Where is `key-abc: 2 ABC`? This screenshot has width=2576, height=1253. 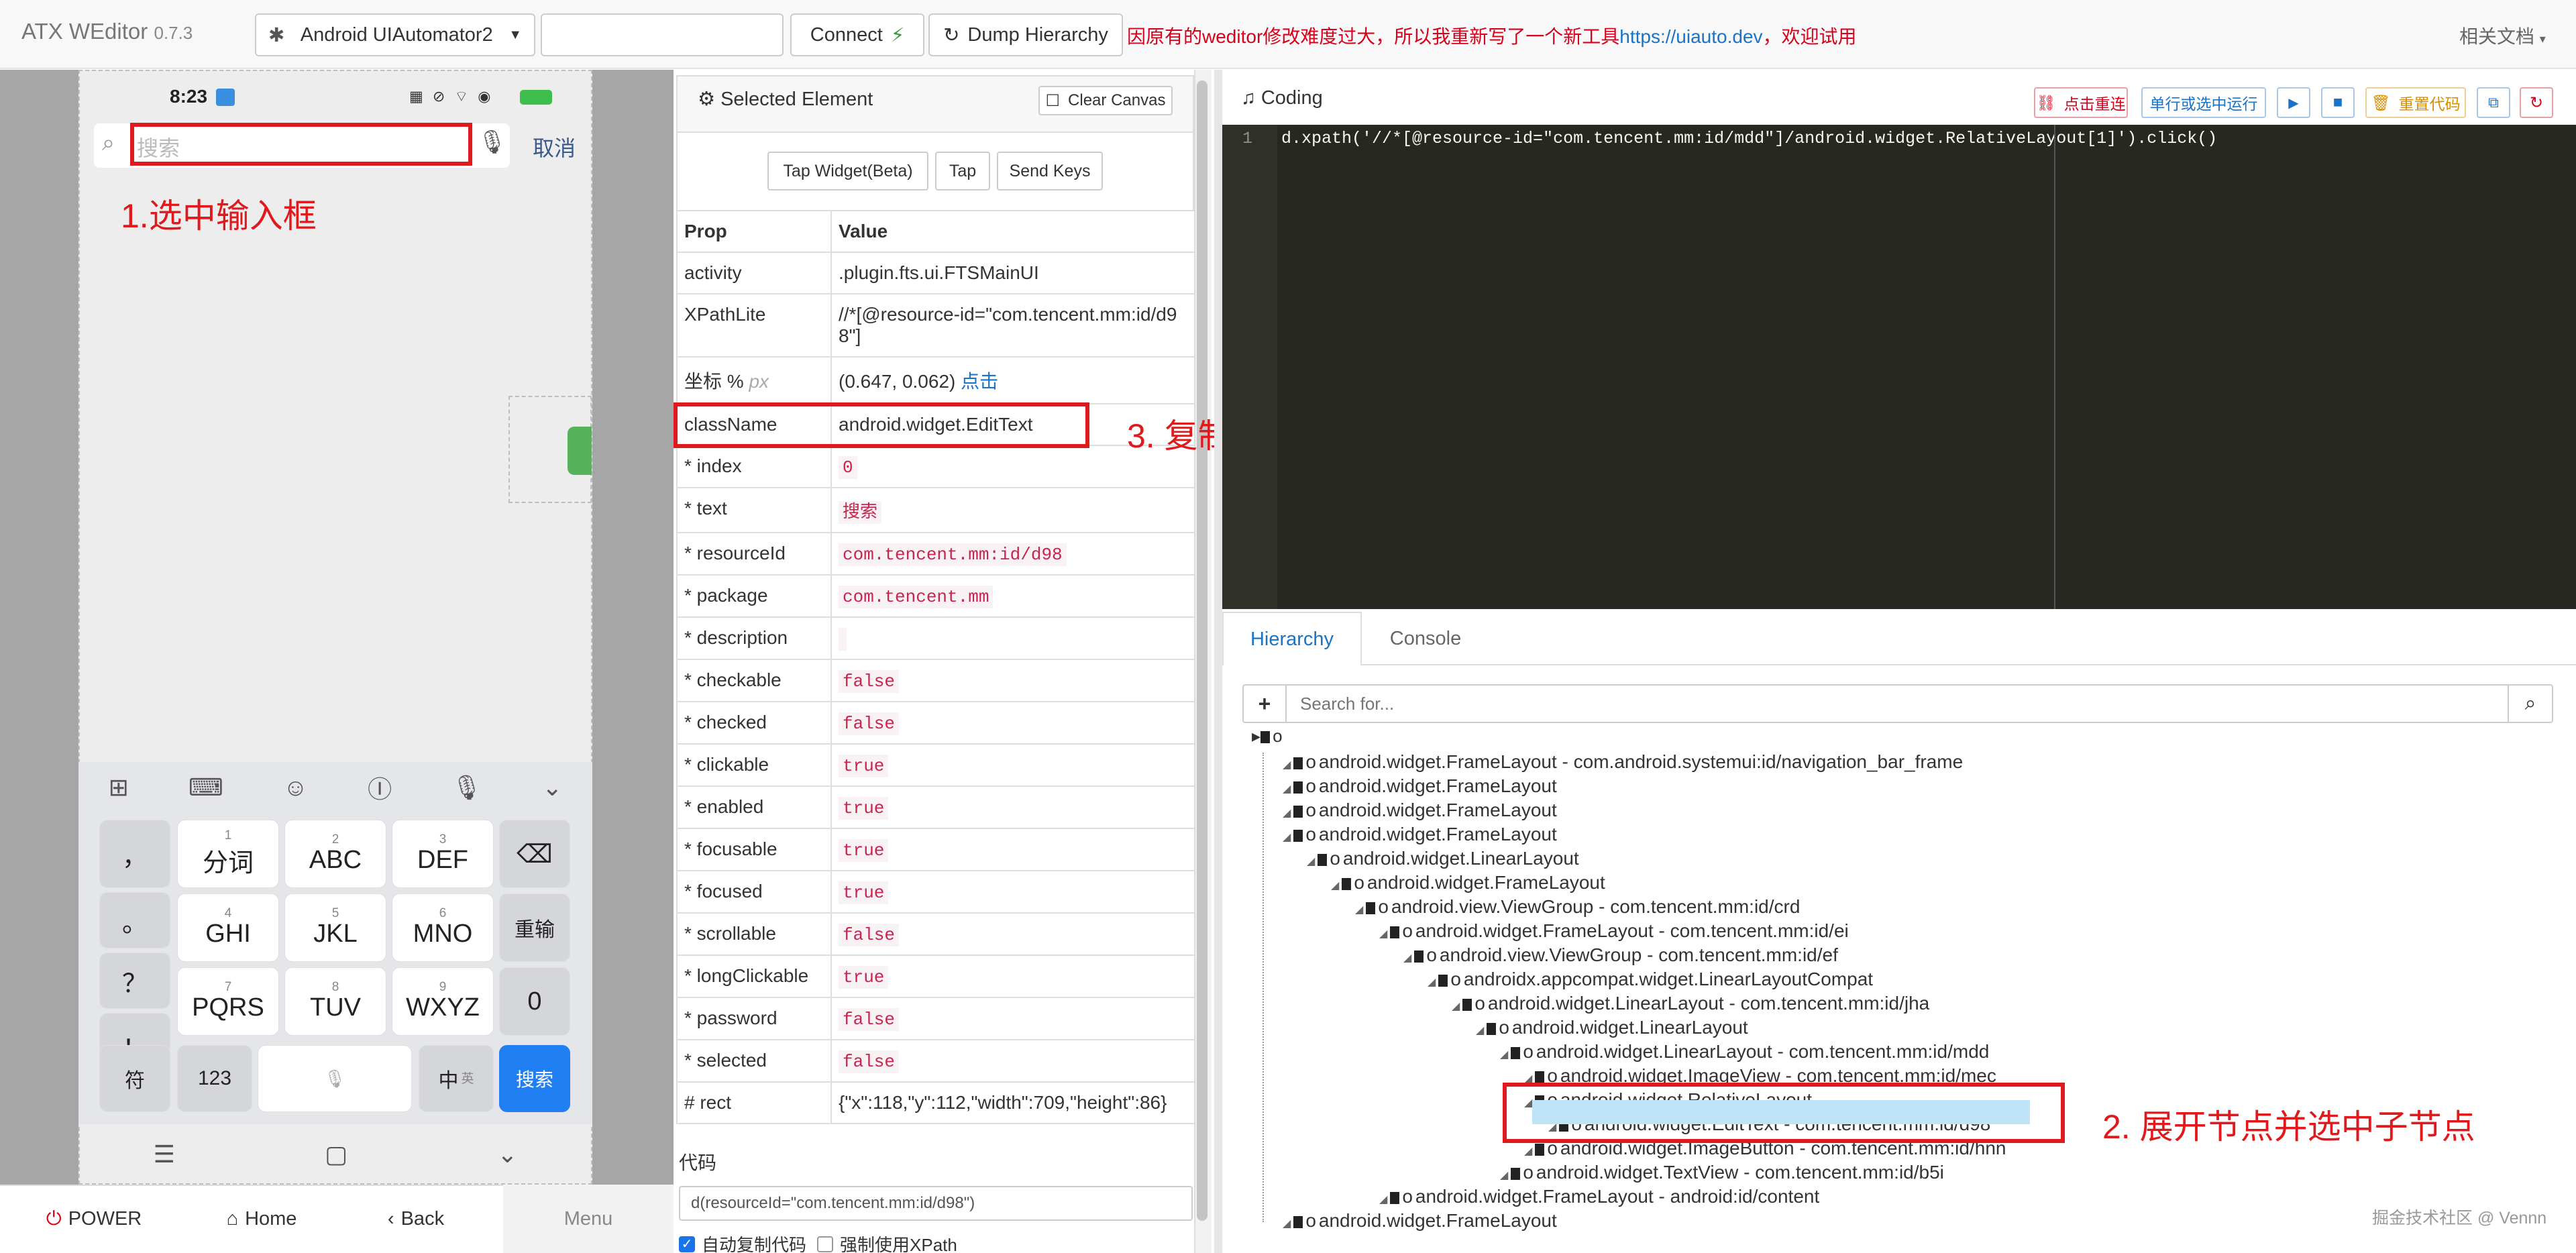 key-abc: 2 ABC is located at coordinates (335, 854).